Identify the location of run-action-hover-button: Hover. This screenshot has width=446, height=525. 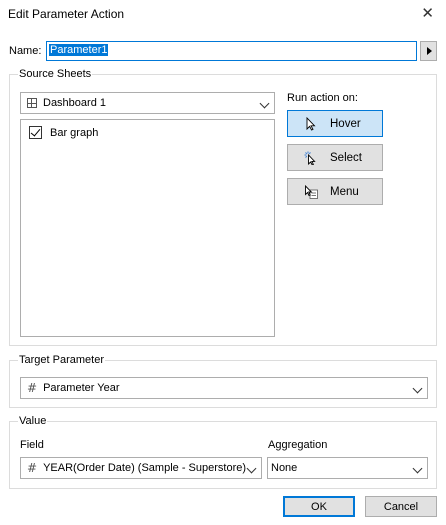
(335, 123).